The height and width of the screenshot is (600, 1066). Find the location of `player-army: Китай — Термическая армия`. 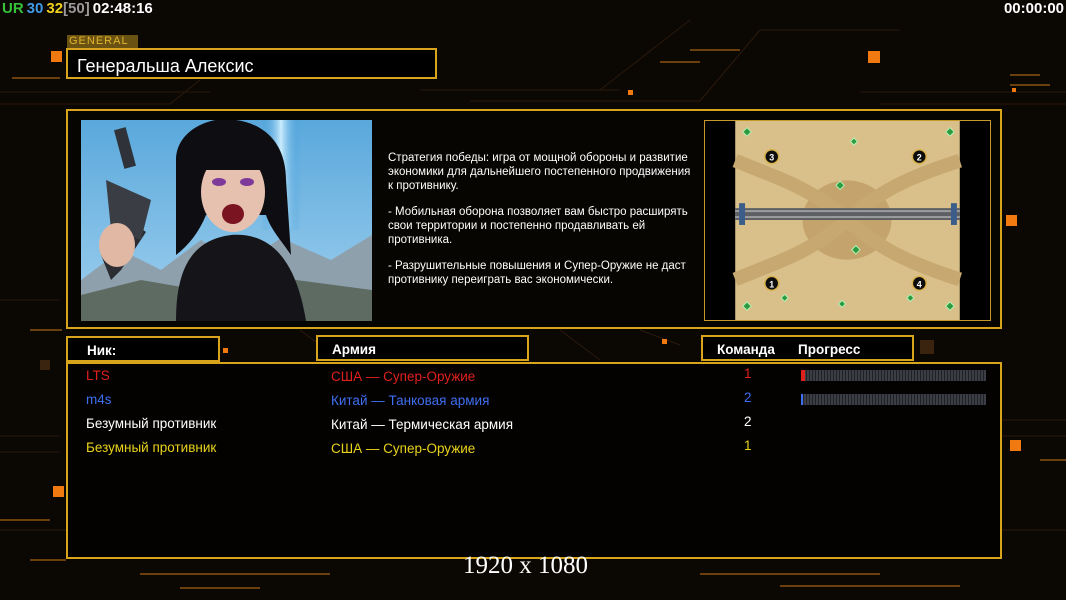

player-army: Китай — Термическая армия is located at coordinates (422, 424).